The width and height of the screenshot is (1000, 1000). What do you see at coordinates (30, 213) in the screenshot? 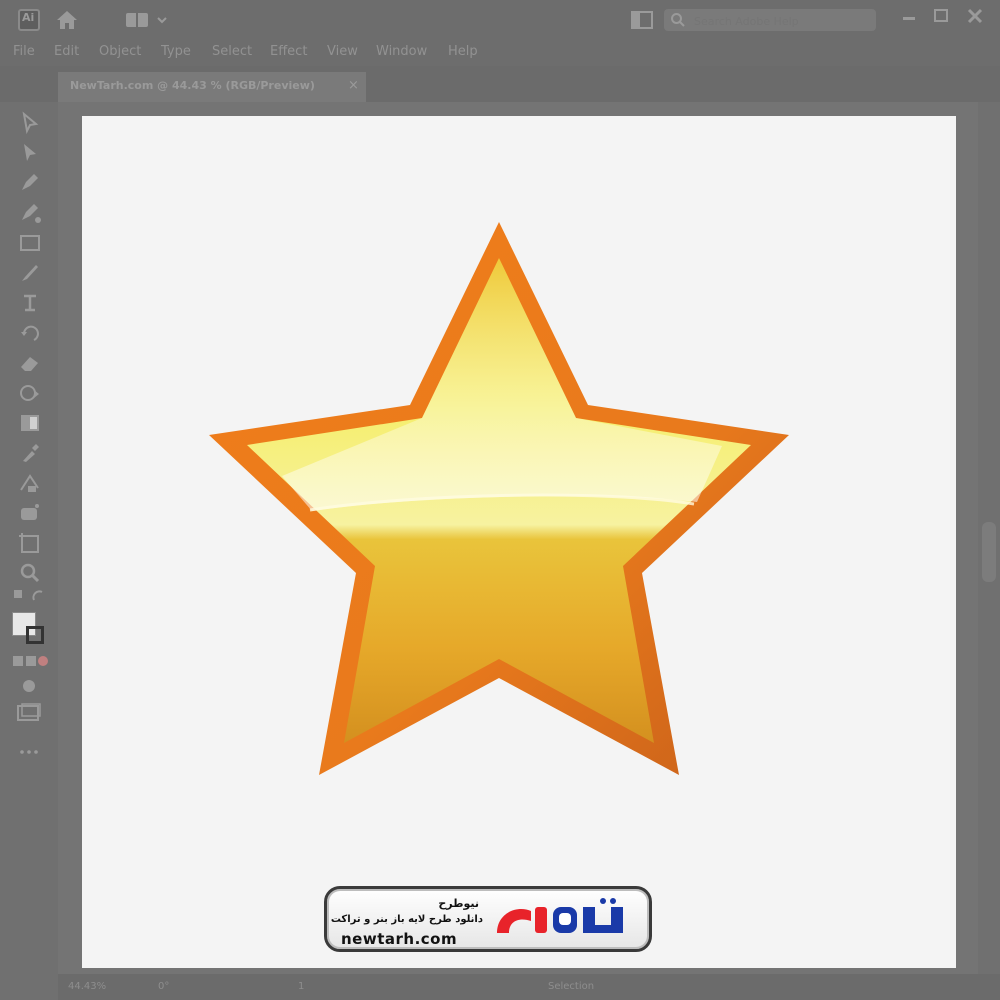
I see `curvature-tool-icon` at bounding box center [30, 213].